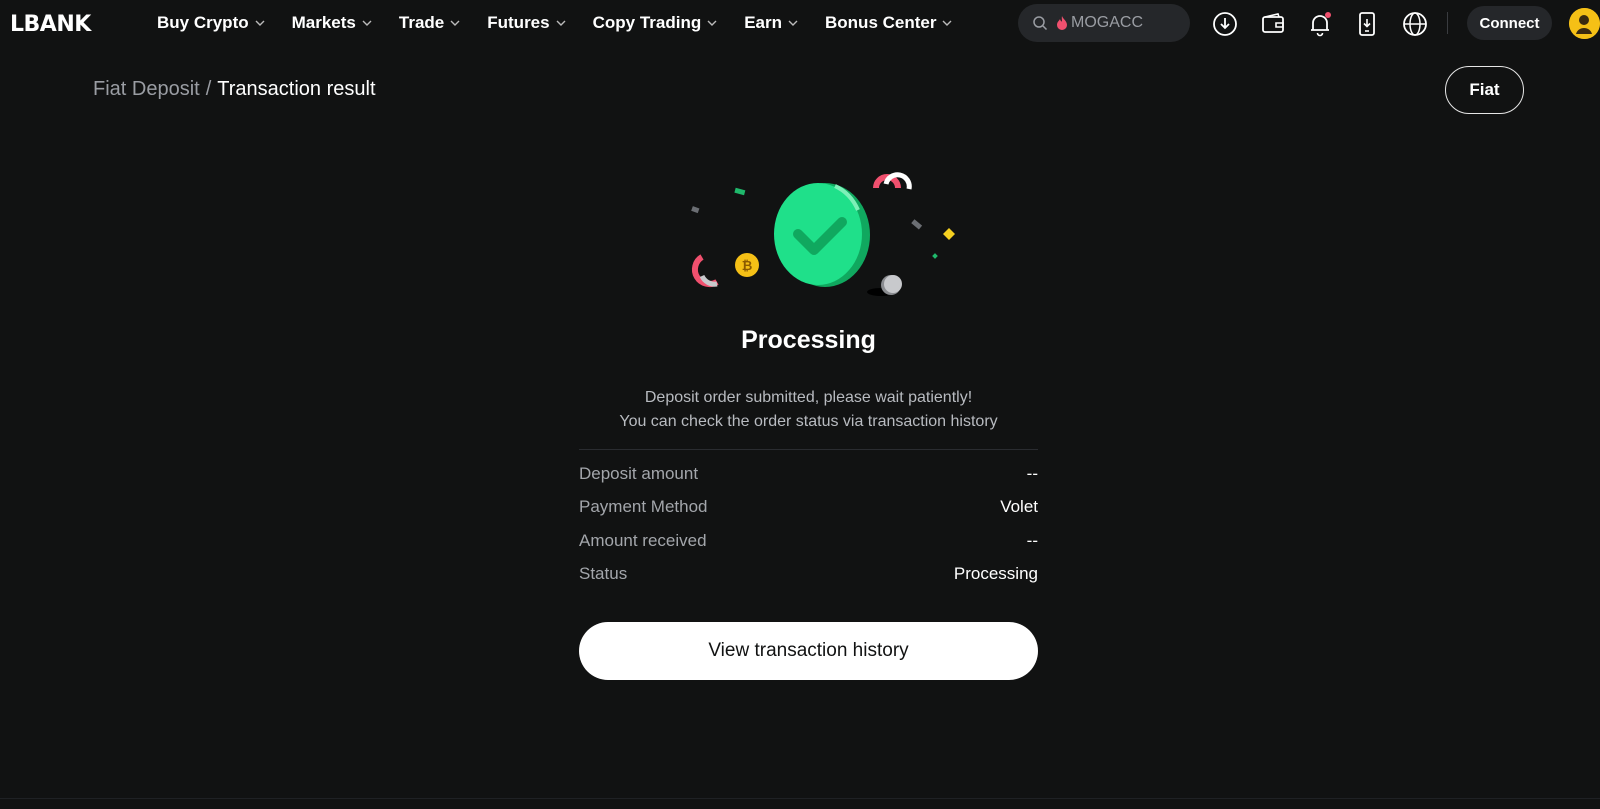 The image size is (1600, 809). I want to click on nav-item-futures: Futures, so click(526, 23).